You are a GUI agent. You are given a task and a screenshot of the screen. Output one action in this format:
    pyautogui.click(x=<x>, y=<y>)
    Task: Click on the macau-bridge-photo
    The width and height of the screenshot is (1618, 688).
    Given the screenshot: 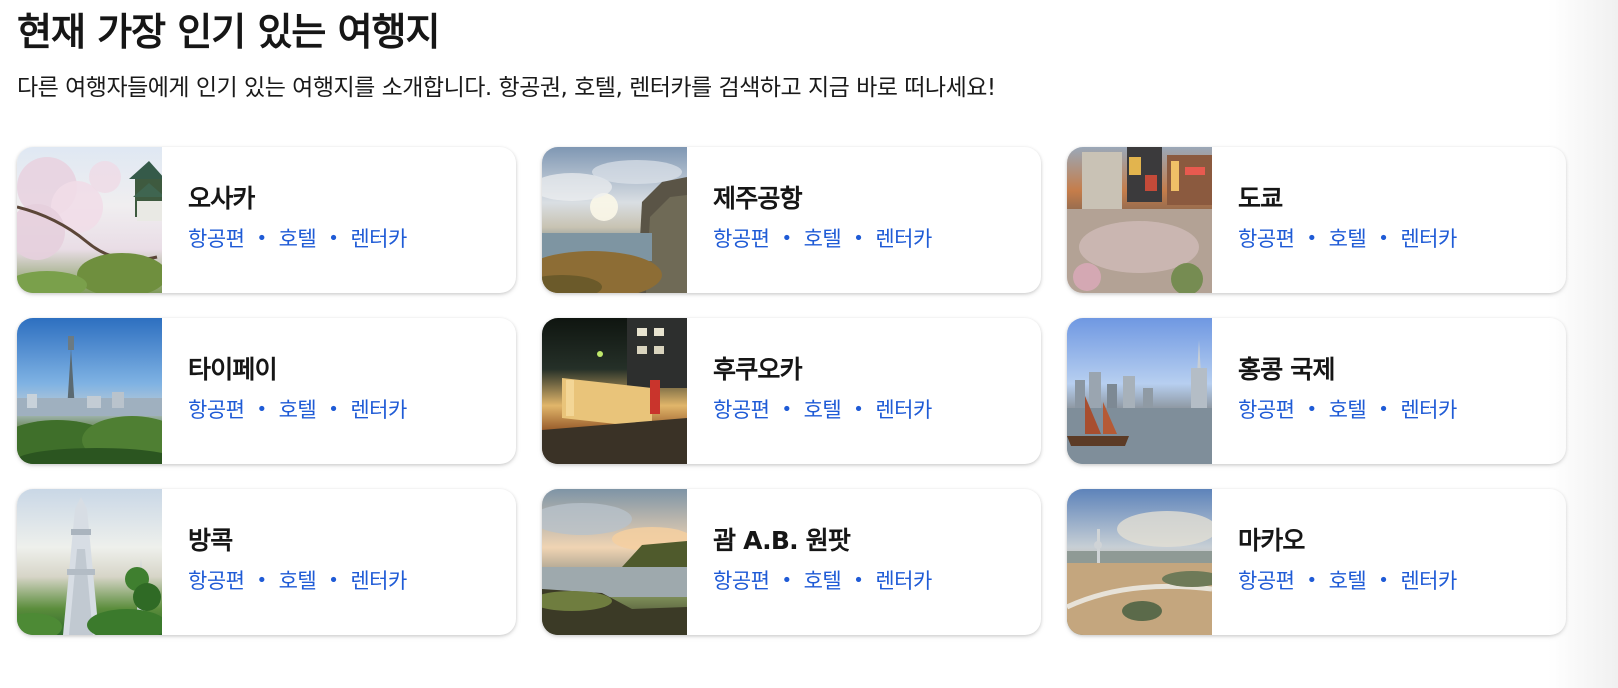 What is the action you would take?
    pyautogui.click(x=1139, y=562)
    